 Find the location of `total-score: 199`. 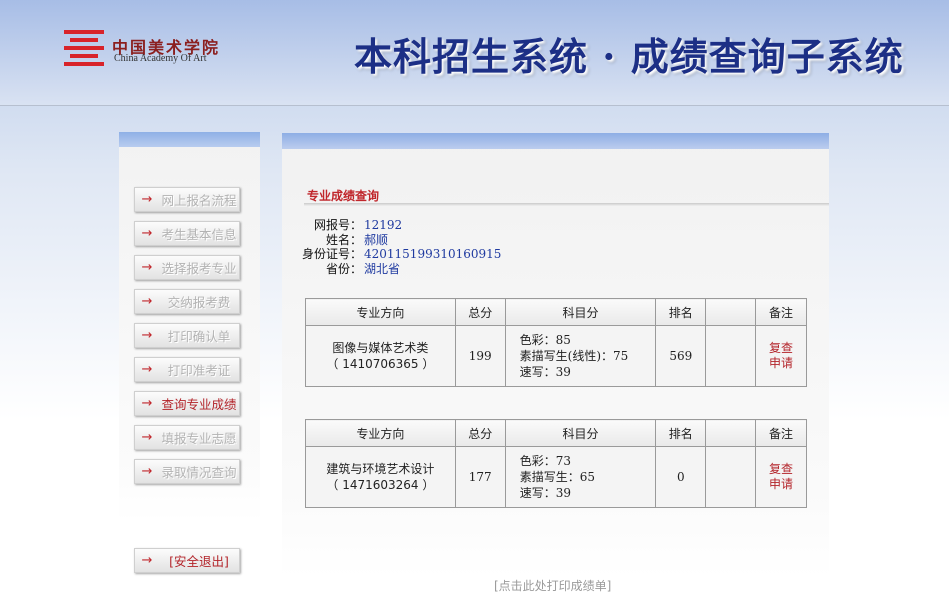

total-score: 199 is located at coordinates (480, 356).